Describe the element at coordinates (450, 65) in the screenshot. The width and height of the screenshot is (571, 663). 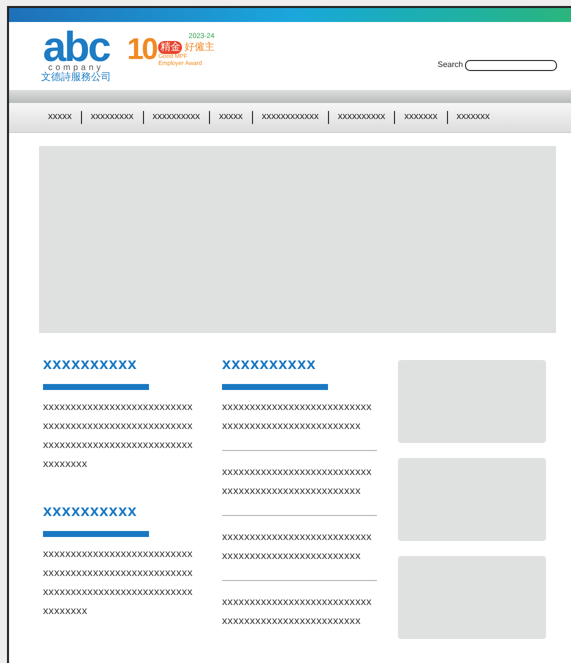
I see `search-label: Search` at that location.